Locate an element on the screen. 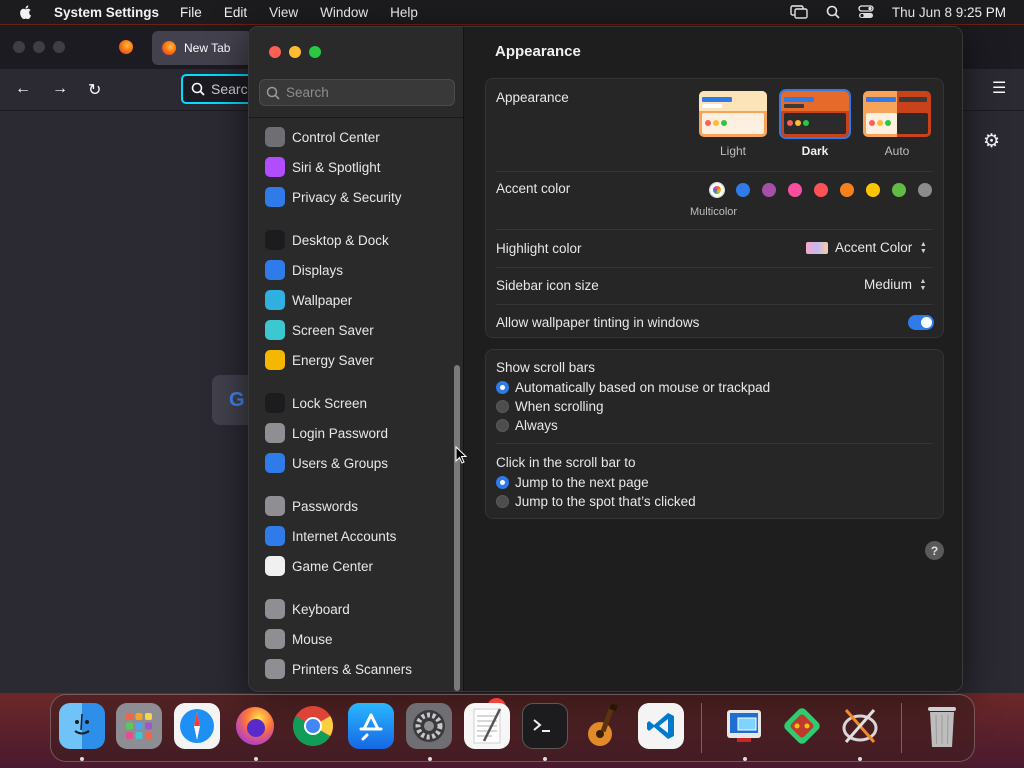 Image resolution: width=1024 pixels, height=768 pixels. screen-mirroring-icon is located at coordinates (799, 12).